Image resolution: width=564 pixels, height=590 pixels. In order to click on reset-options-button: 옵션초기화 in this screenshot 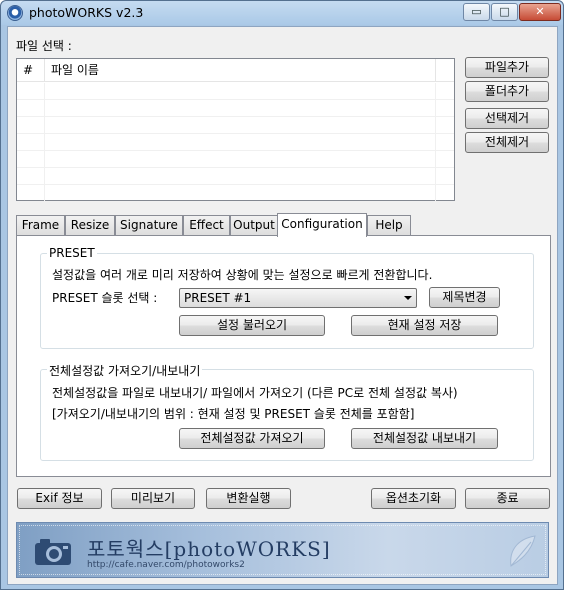, I will do `click(413, 498)`.